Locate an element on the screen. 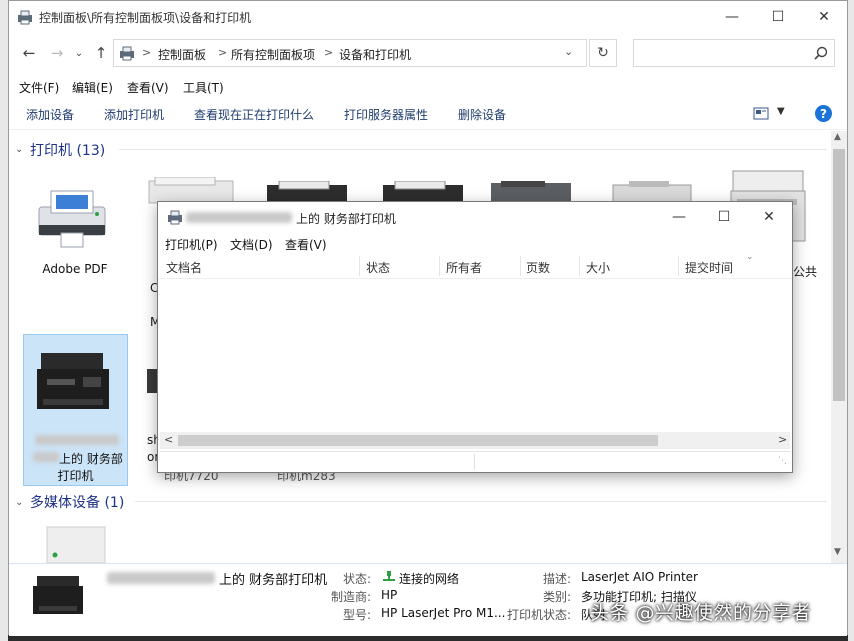 Image resolution: width=854 pixels, height=641 pixels. sort-chevron-icon: ⌄ is located at coordinates (750, 257).